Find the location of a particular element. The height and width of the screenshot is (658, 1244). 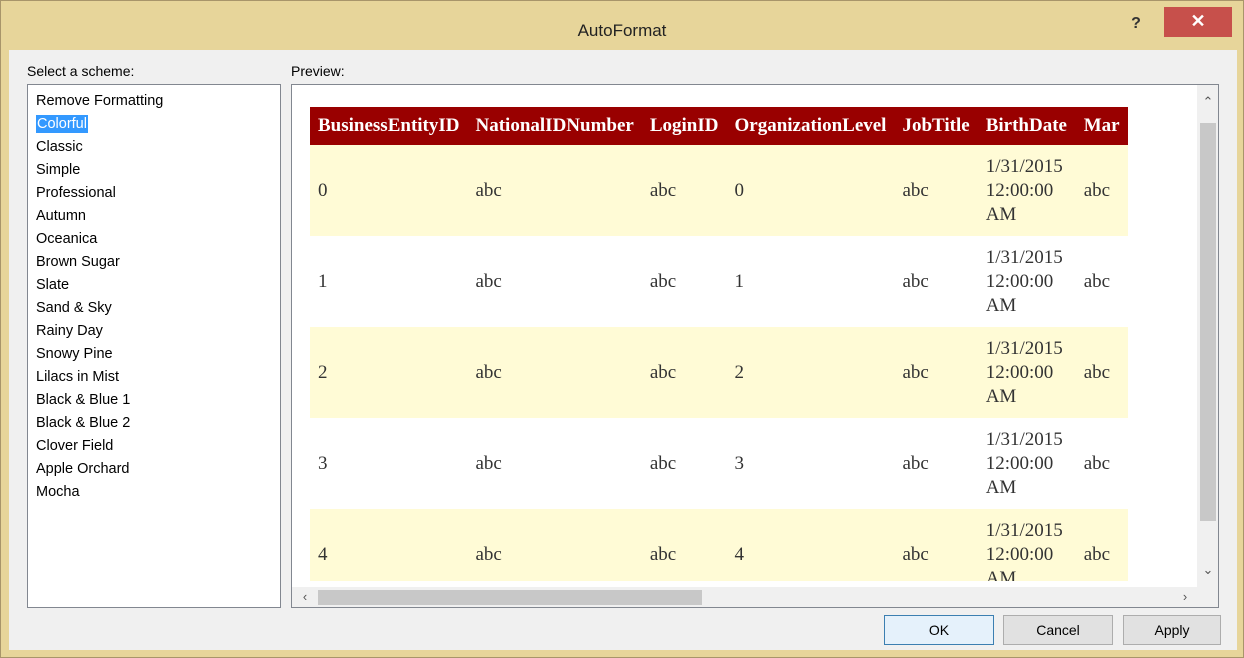

scheme-item-label: Snowy Pine is located at coordinates (74, 354).